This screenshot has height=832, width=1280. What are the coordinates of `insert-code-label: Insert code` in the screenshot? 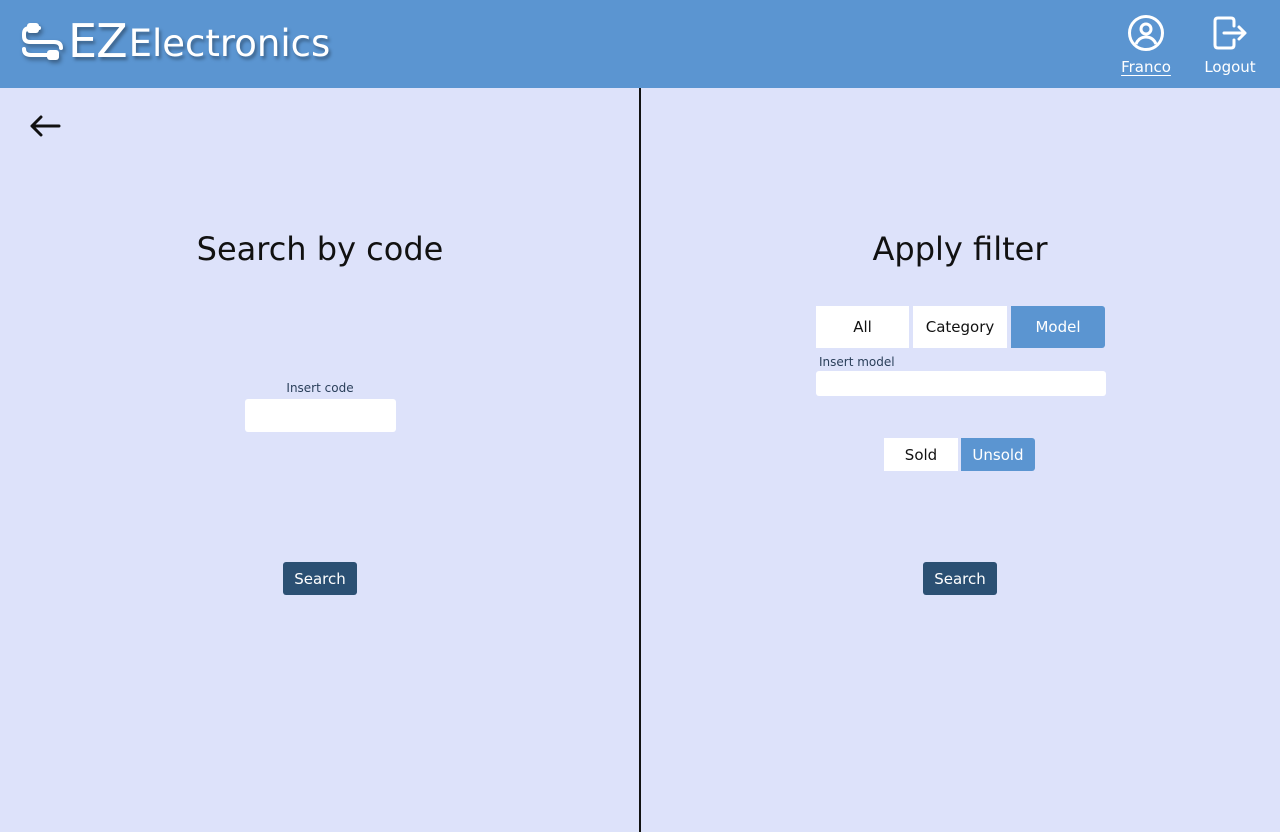 It's located at (320, 388).